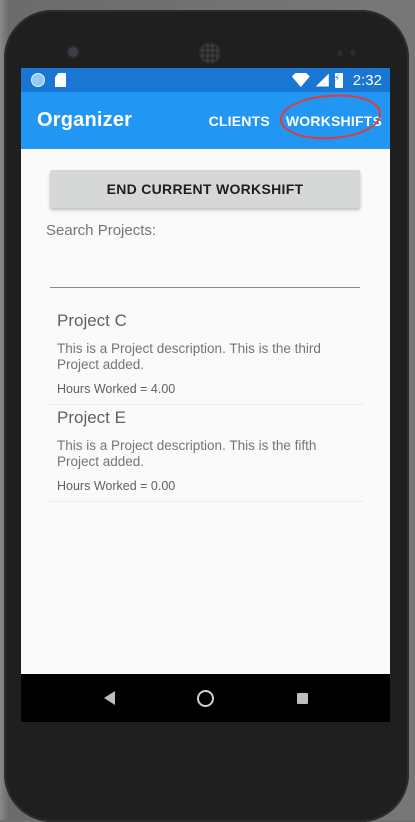  Describe the element at coordinates (91, 417) in the screenshot. I see `project-title: Project E` at that location.